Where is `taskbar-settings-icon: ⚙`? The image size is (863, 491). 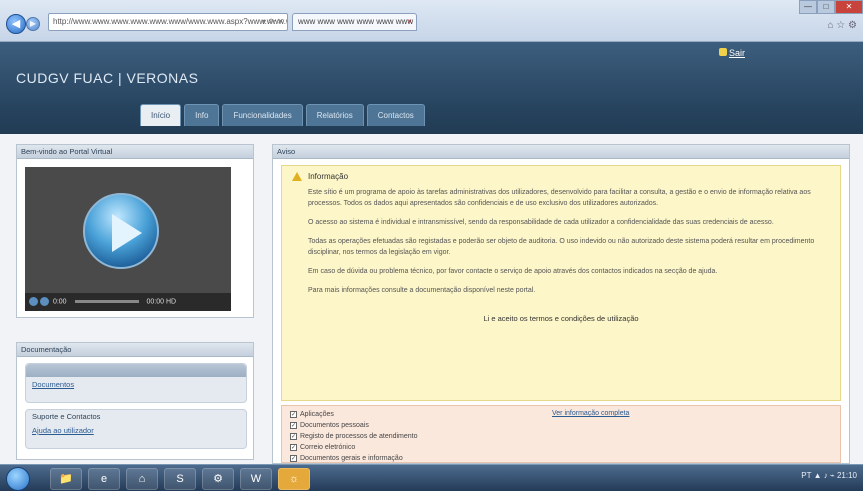 taskbar-settings-icon: ⚙ is located at coordinates (218, 479).